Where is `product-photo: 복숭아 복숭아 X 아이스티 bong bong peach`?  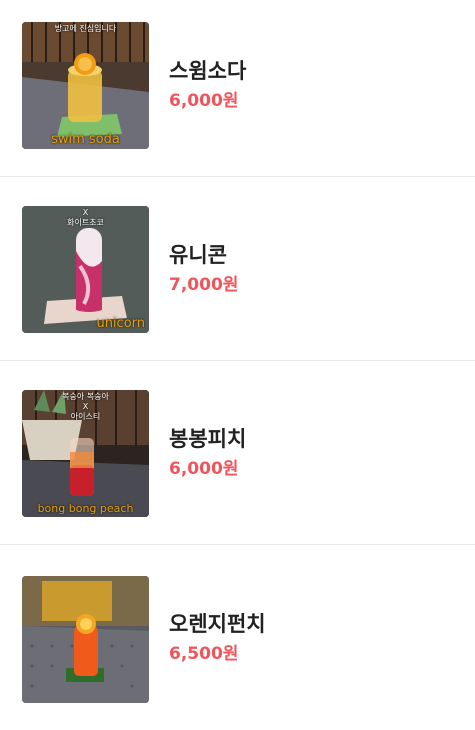 product-photo: 복숭아 복숭아 X 아이스티 bong bong peach is located at coordinates (85, 453).